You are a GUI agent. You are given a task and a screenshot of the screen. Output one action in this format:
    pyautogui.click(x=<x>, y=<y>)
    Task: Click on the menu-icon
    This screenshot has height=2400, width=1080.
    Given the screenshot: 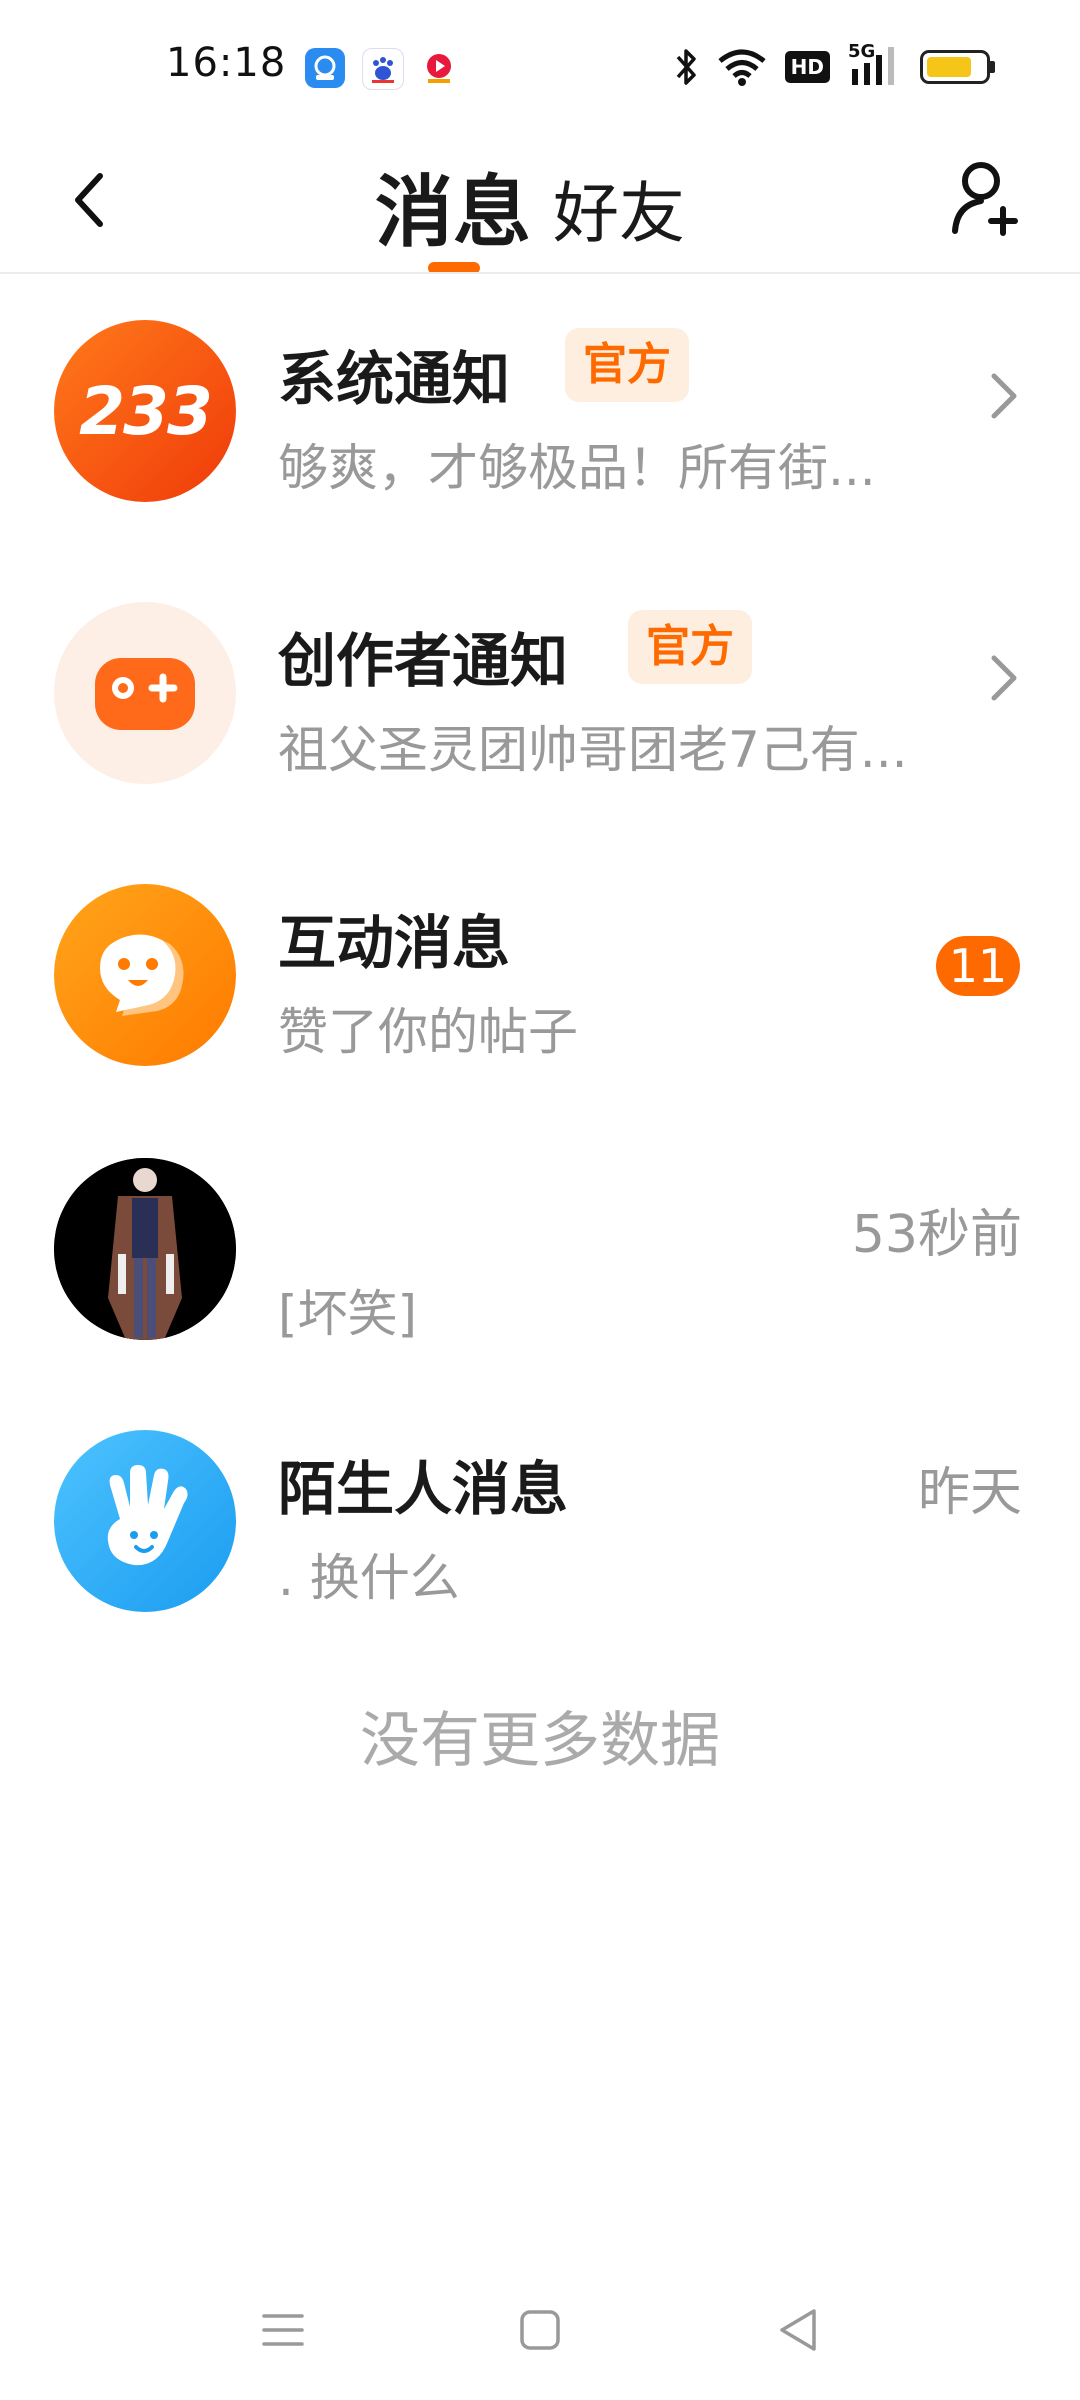 What is the action you would take?
    pyautogui.click(x=283, y=2330)
    